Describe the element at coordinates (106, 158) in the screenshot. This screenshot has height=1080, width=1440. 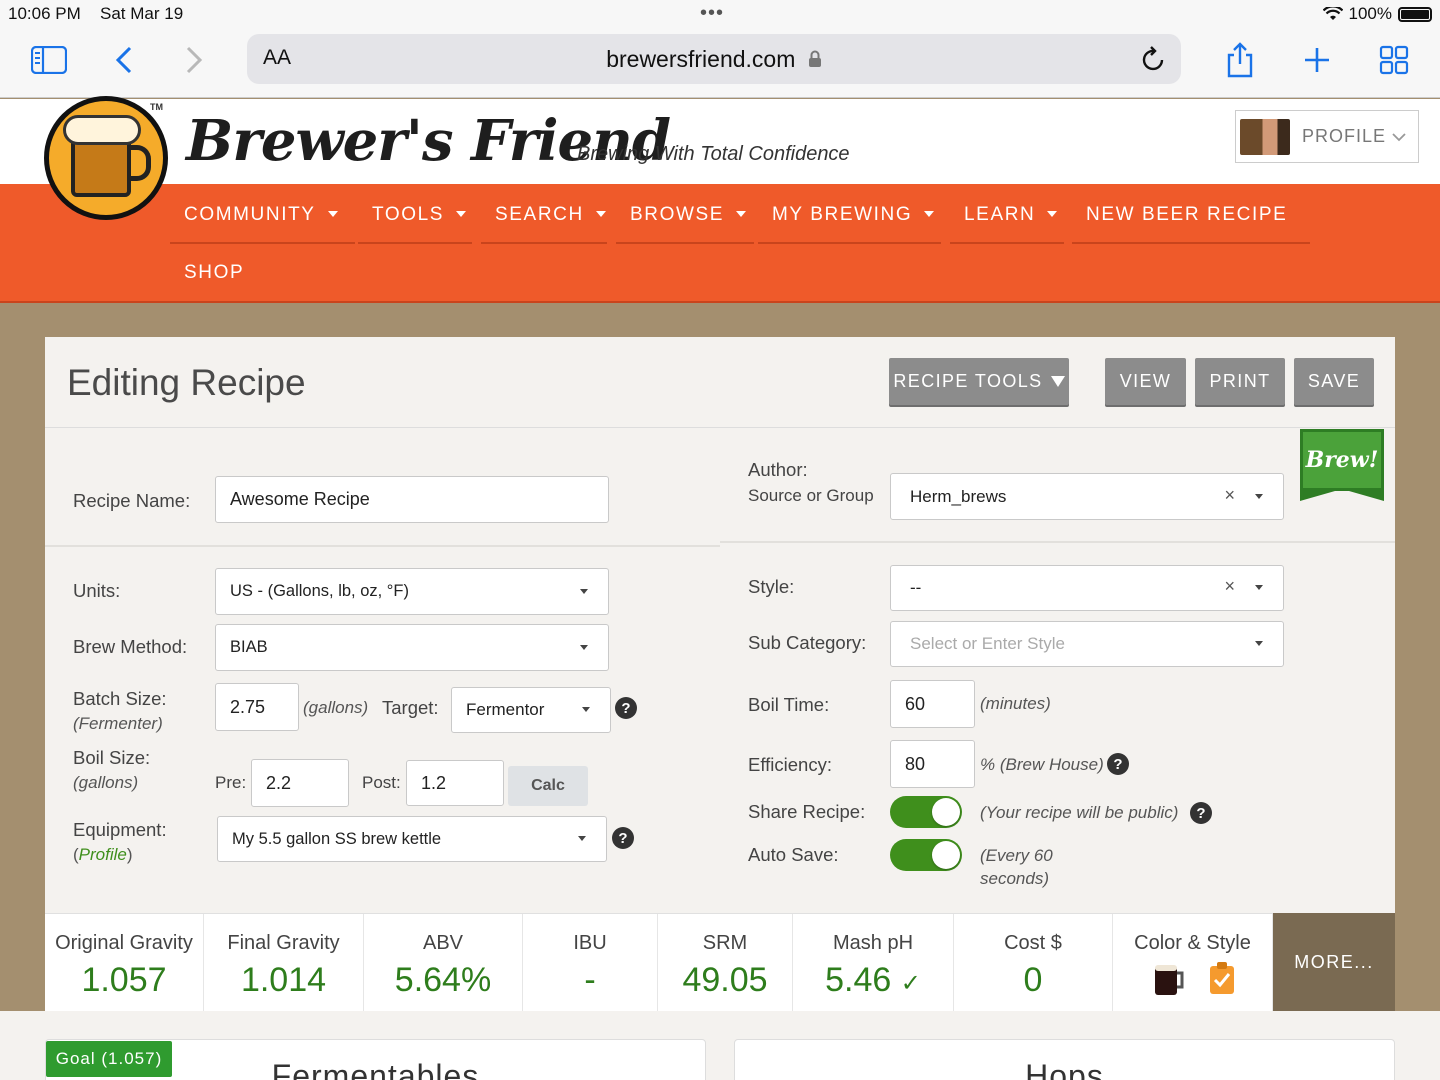
I see `brewers-friend-logo` at that location.